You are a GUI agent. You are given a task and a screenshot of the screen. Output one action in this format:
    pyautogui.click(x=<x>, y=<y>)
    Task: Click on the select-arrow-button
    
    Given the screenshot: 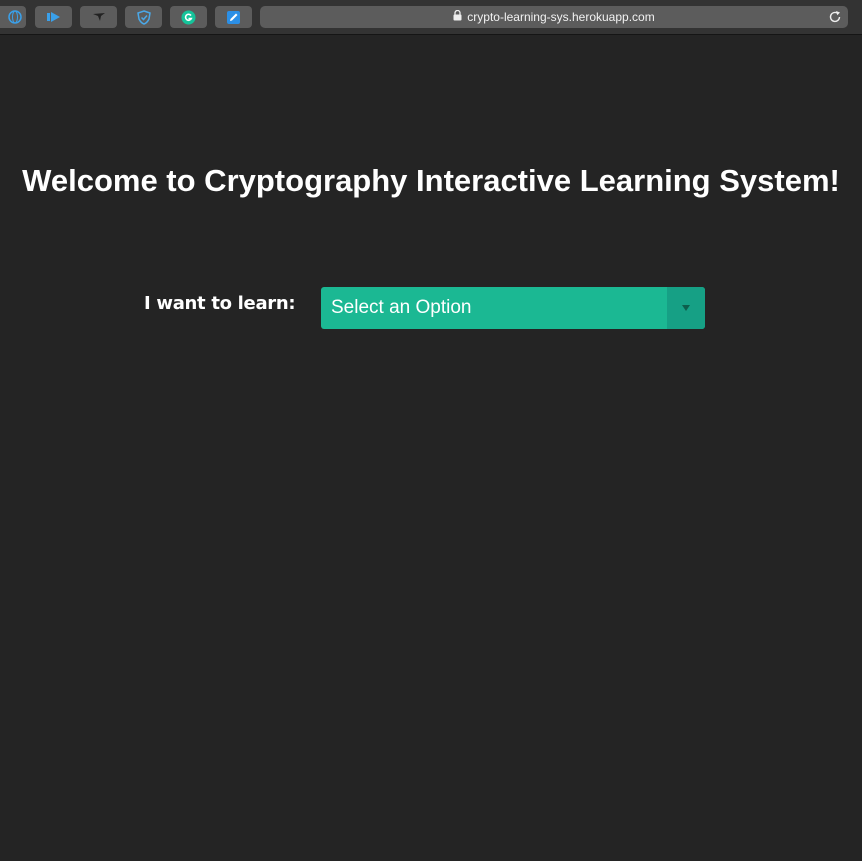 What is the action you would take?
    pyautogui.click(x=686, y=308)
    